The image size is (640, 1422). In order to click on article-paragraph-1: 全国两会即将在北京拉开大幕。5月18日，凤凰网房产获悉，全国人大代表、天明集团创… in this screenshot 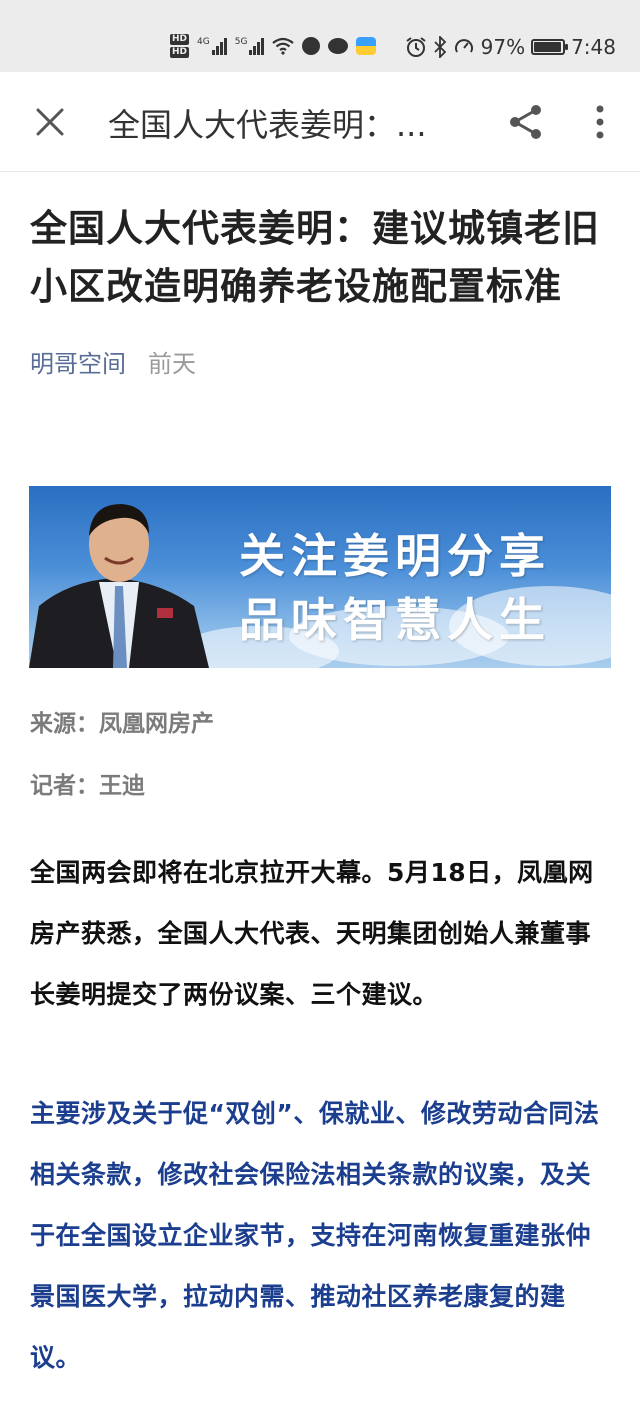, I will do `click(312, 933)`.